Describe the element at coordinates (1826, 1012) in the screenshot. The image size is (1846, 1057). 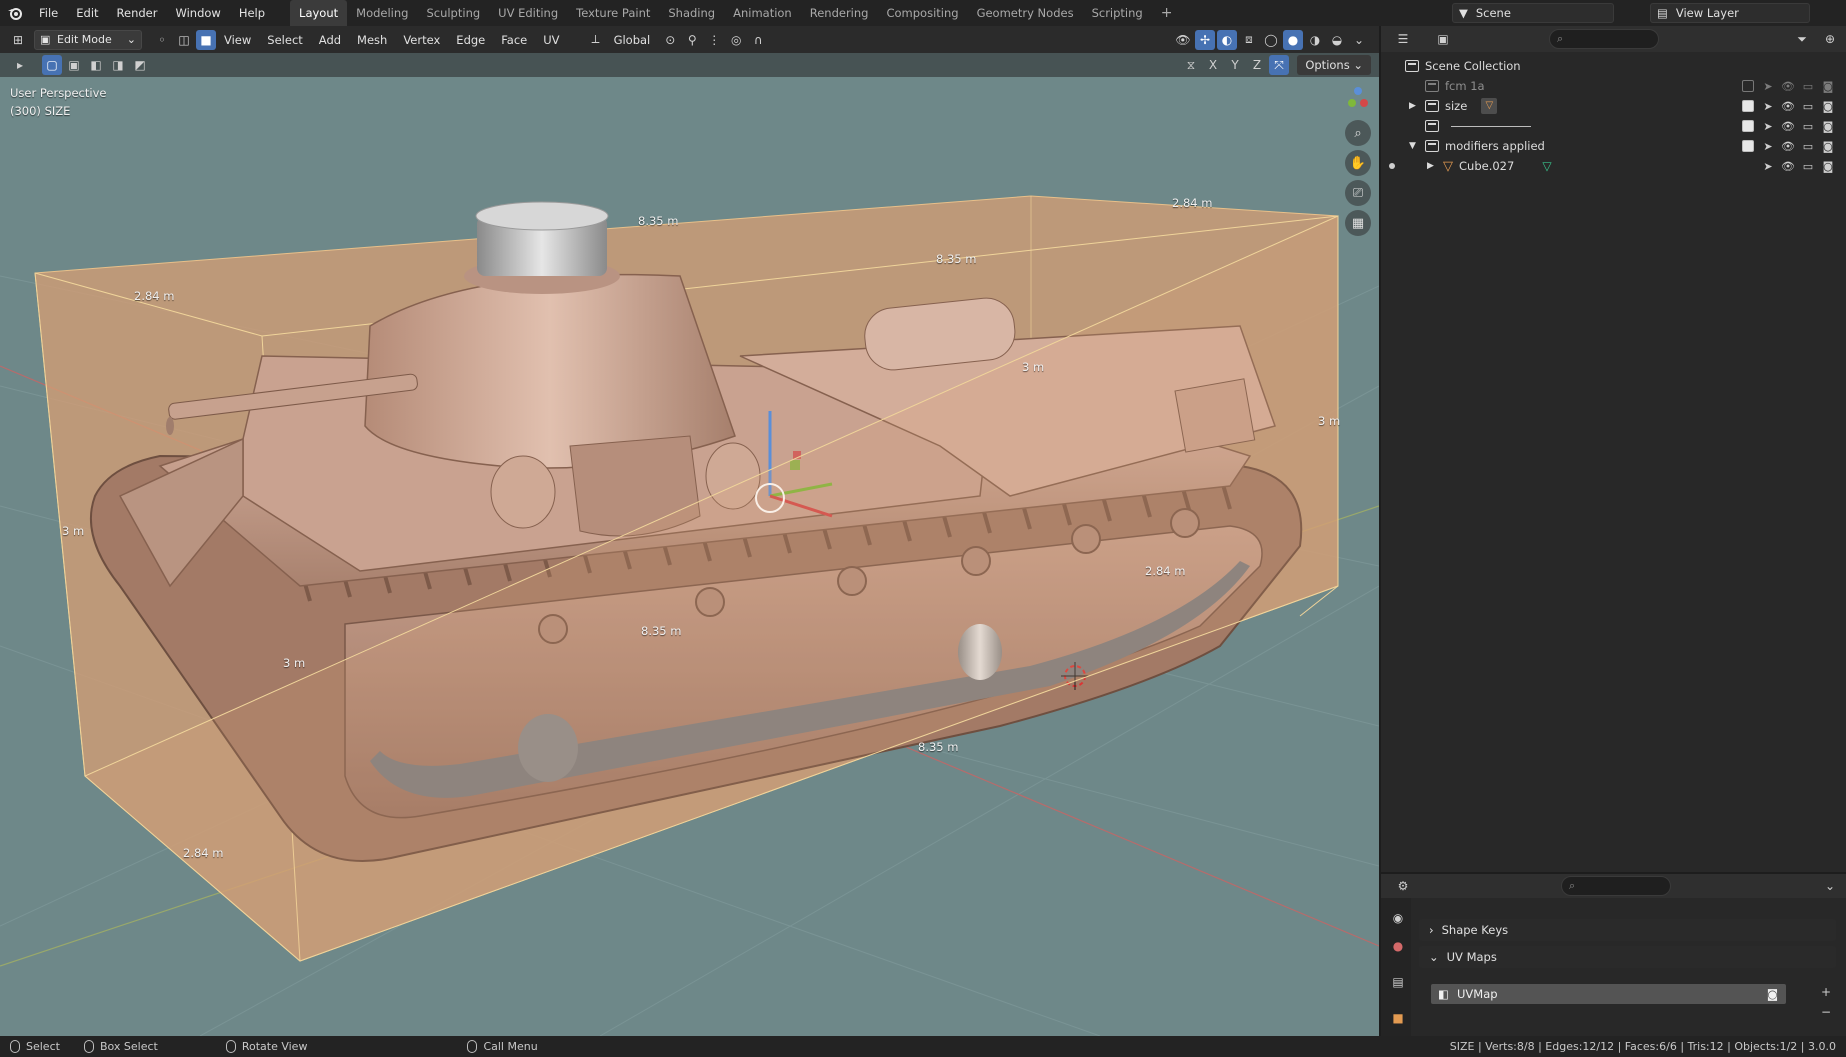
I see `remove-uv-map-button: −` at that location.